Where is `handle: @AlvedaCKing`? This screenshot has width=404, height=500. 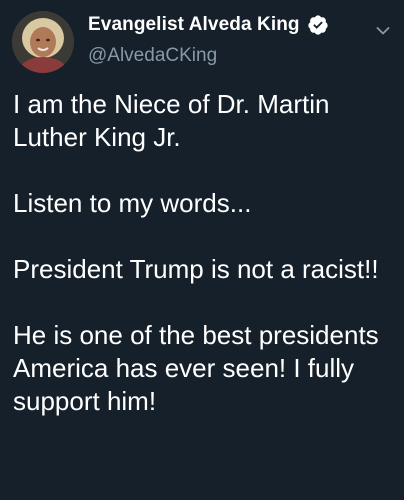 handle: @AlvedaCKing is located at coordinates (152, 56).